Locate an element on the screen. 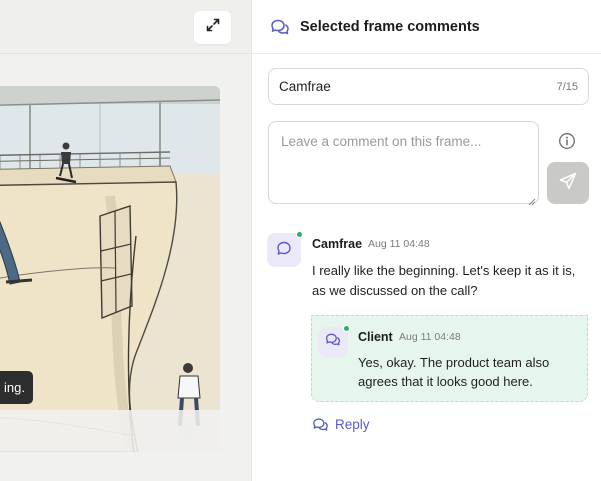 The width and height of the screenshot is (601, 481). comment-textarea is located at coordinates (403, 162).